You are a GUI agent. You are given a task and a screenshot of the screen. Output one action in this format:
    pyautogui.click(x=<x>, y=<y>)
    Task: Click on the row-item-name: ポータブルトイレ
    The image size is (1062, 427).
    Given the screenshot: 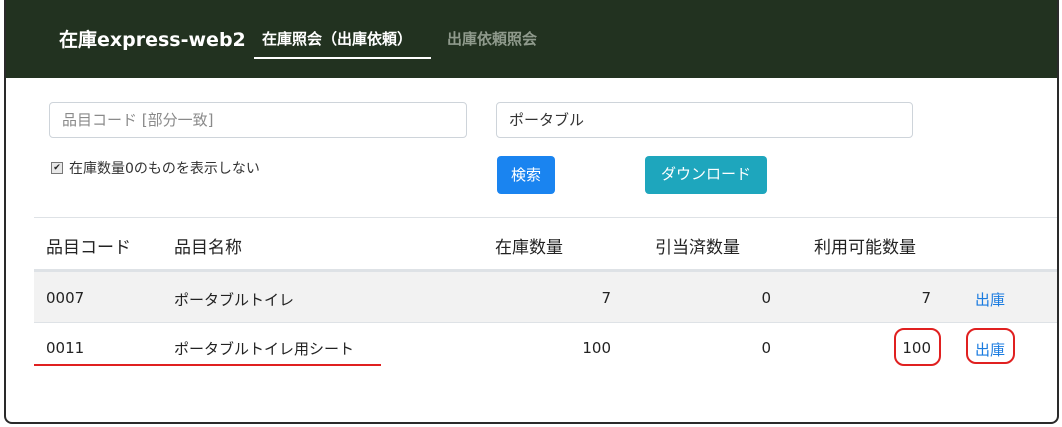 What is the action you would take?
    pyautogui.click(x=234, y=300)
    